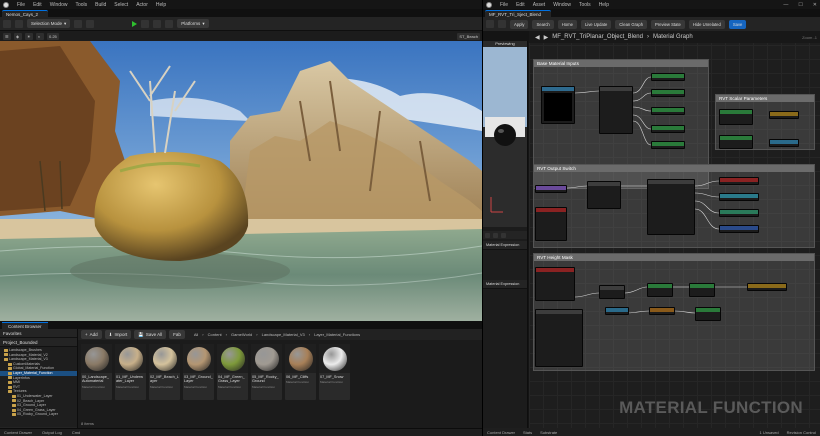 This screenshot has height=436, width=820. What do you see at coordinates (739, 213) in the screenshot?
I see `node-rvt-roughness-output` at bounding box center [739, 213].